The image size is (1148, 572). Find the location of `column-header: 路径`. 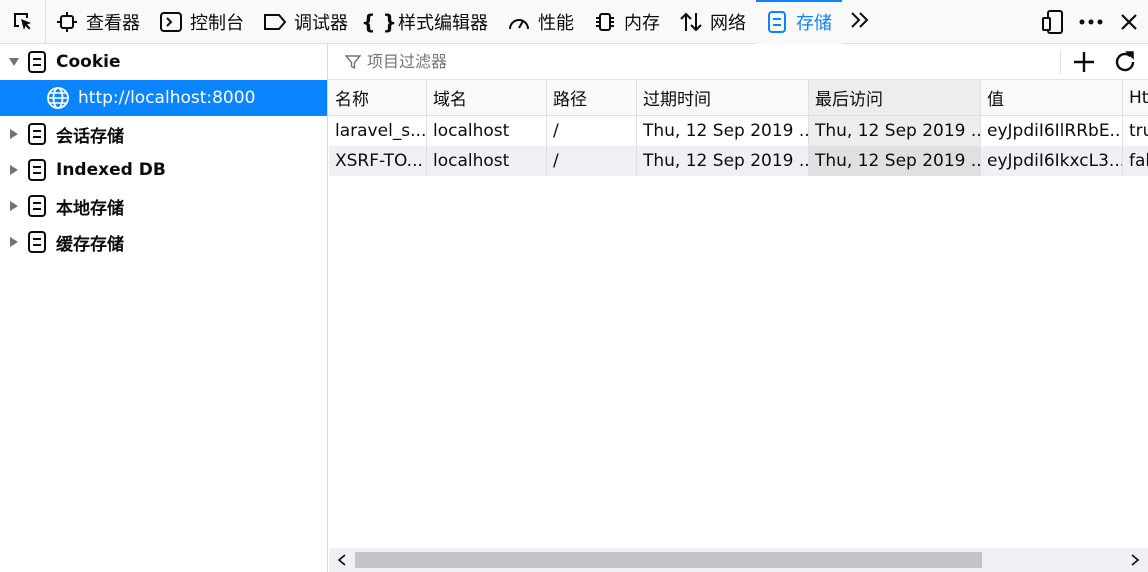

column-header: 路径 is located at coordinates (592, 97).